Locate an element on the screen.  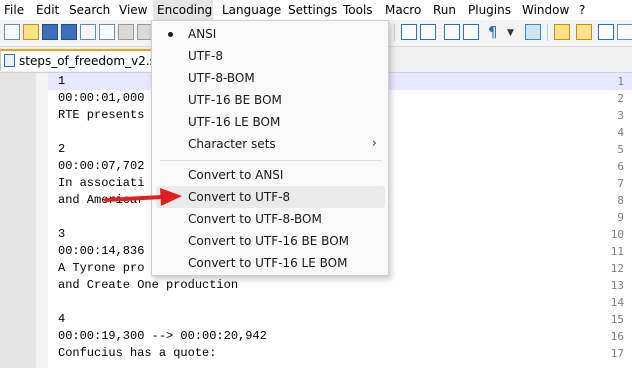
doc-map-icon is located at coordinates (584, 32).